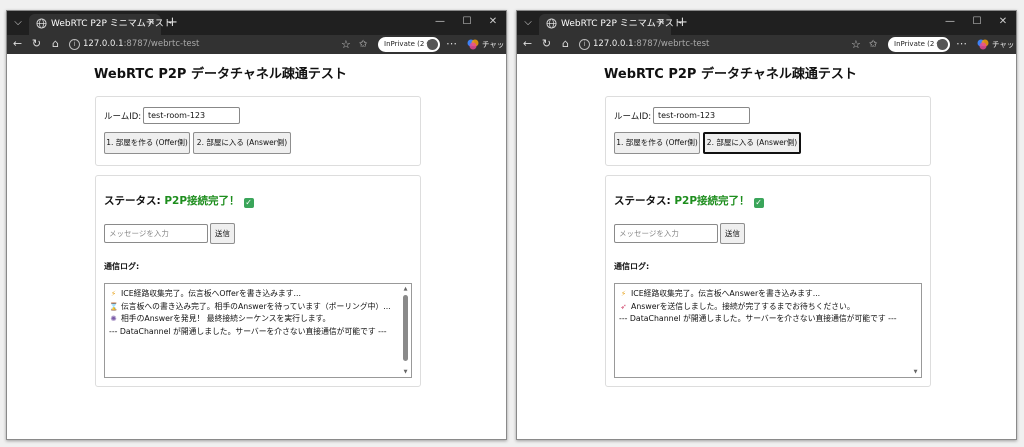  I want to click on log-scrollbar: ▼, so click(915, 330).